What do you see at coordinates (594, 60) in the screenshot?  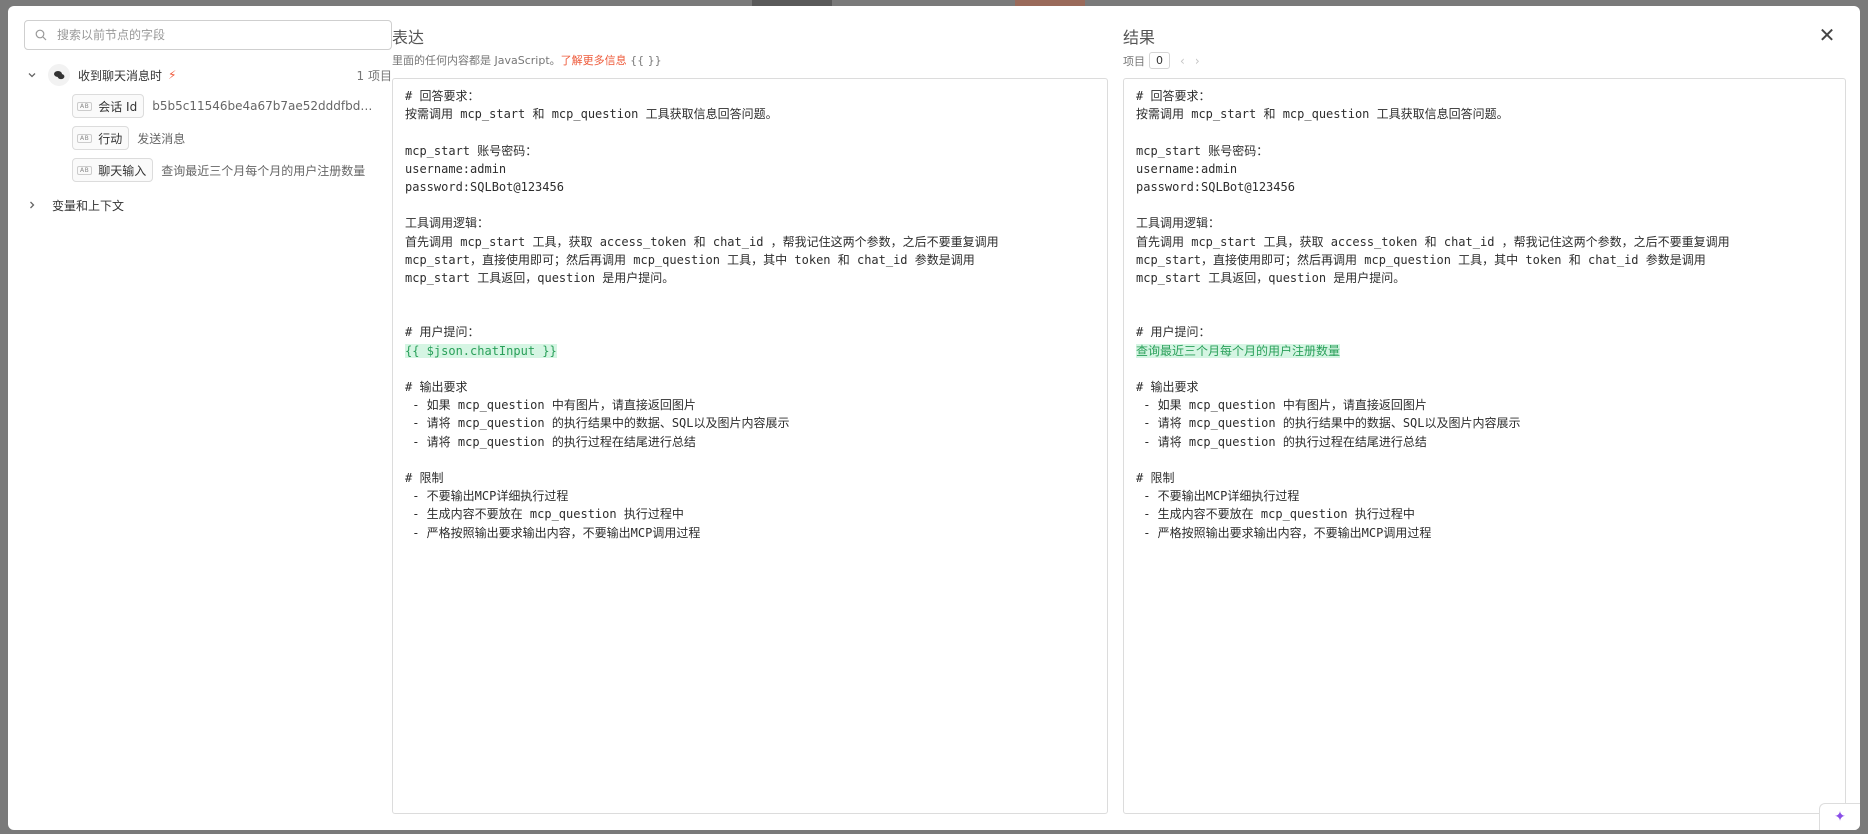 I see `learn-more-link: 了解更多信息` at bounding box center [594, 60].